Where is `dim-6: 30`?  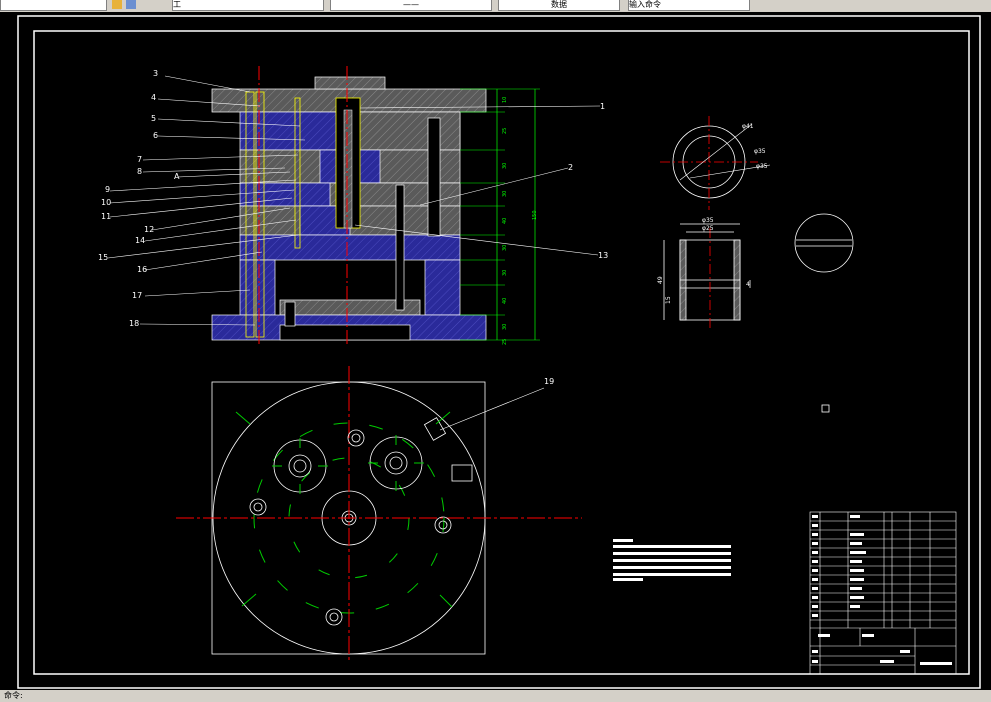
dim-6: 30 is located at coordinates (505, 248).